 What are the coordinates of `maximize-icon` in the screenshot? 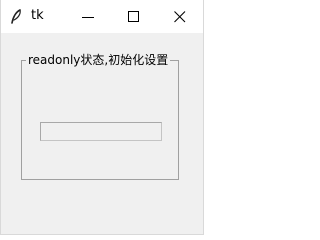 It's located at (133, 16).